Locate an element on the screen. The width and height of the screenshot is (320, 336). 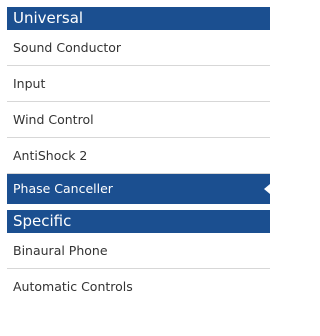
section-title-specific: Specific is located at coordinates (42, 221).